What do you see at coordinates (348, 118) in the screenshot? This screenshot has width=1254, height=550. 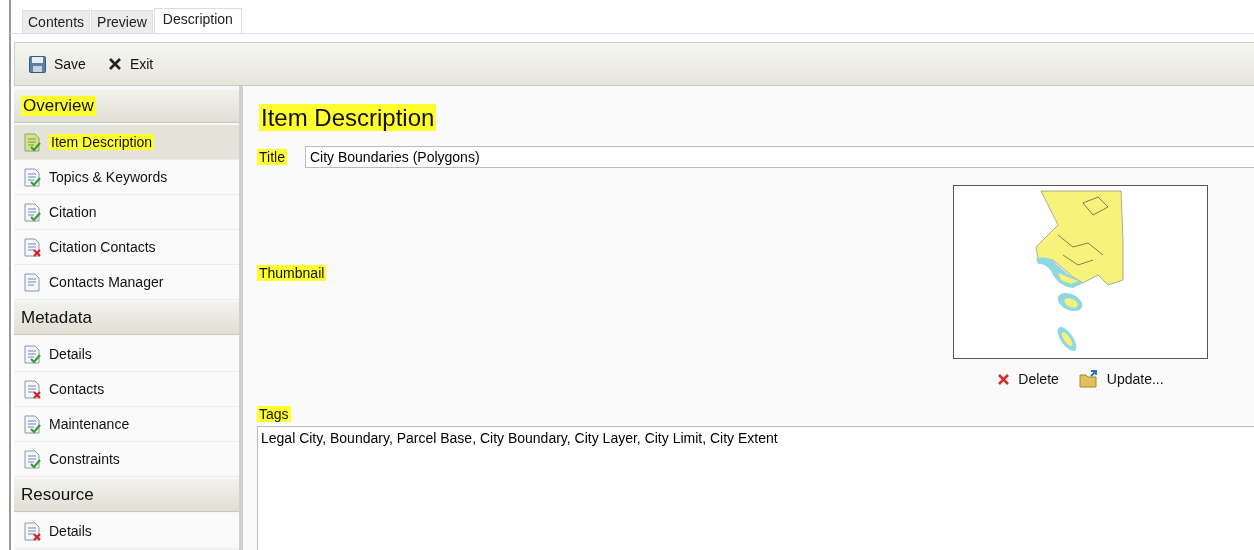 I see `page-heading: Item Description` at bounding box center [348, 118].